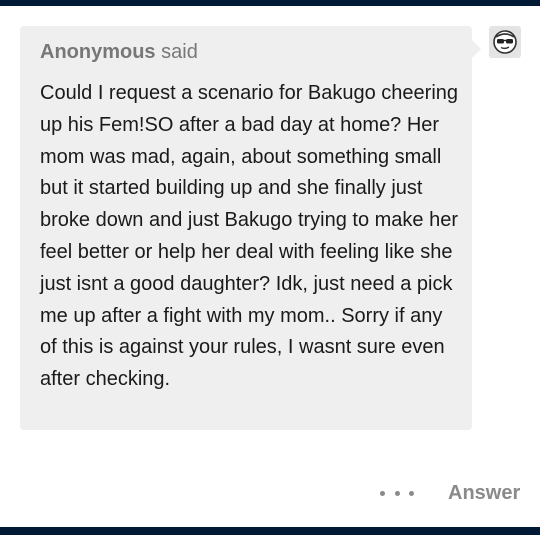 The width and height of the screenshot is (540, 535). I want to click on bottom-frame-bar, so click(270, 531).